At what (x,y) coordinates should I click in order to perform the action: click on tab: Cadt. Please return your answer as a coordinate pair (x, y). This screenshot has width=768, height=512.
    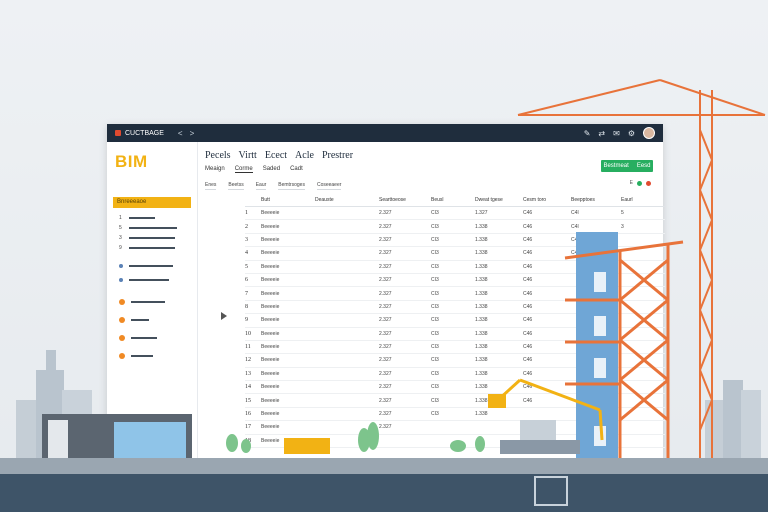
    Looking at the image, I should click on (296, 169).